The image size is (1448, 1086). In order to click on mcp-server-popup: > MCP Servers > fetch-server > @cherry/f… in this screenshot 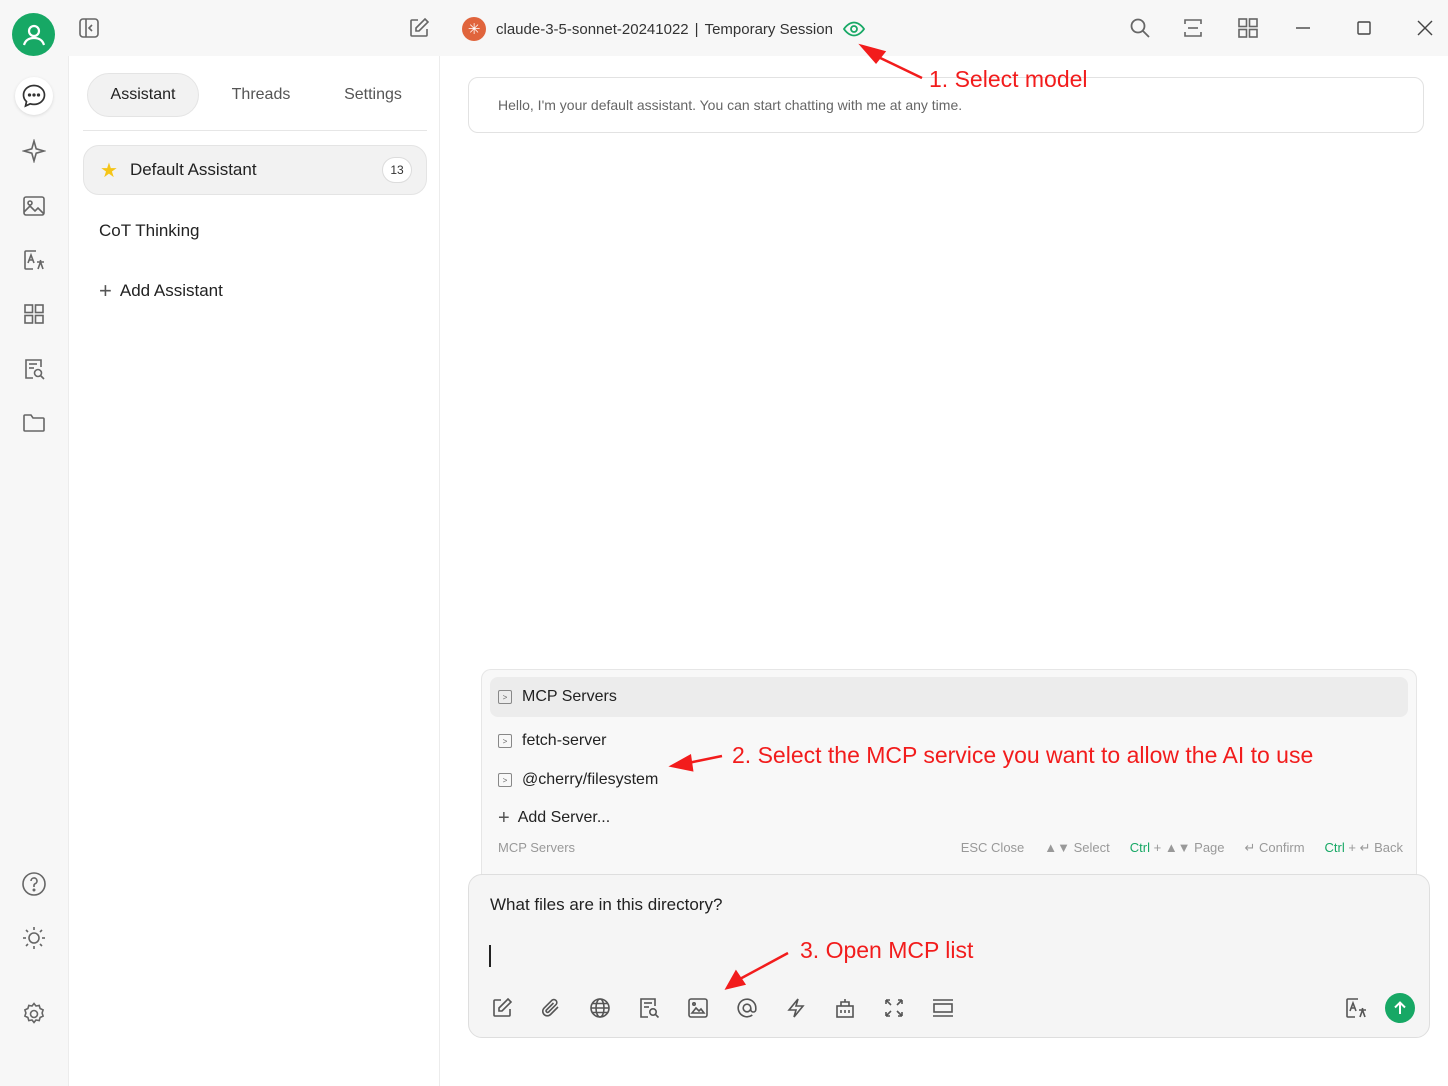, I will do `click(949, 774)`.